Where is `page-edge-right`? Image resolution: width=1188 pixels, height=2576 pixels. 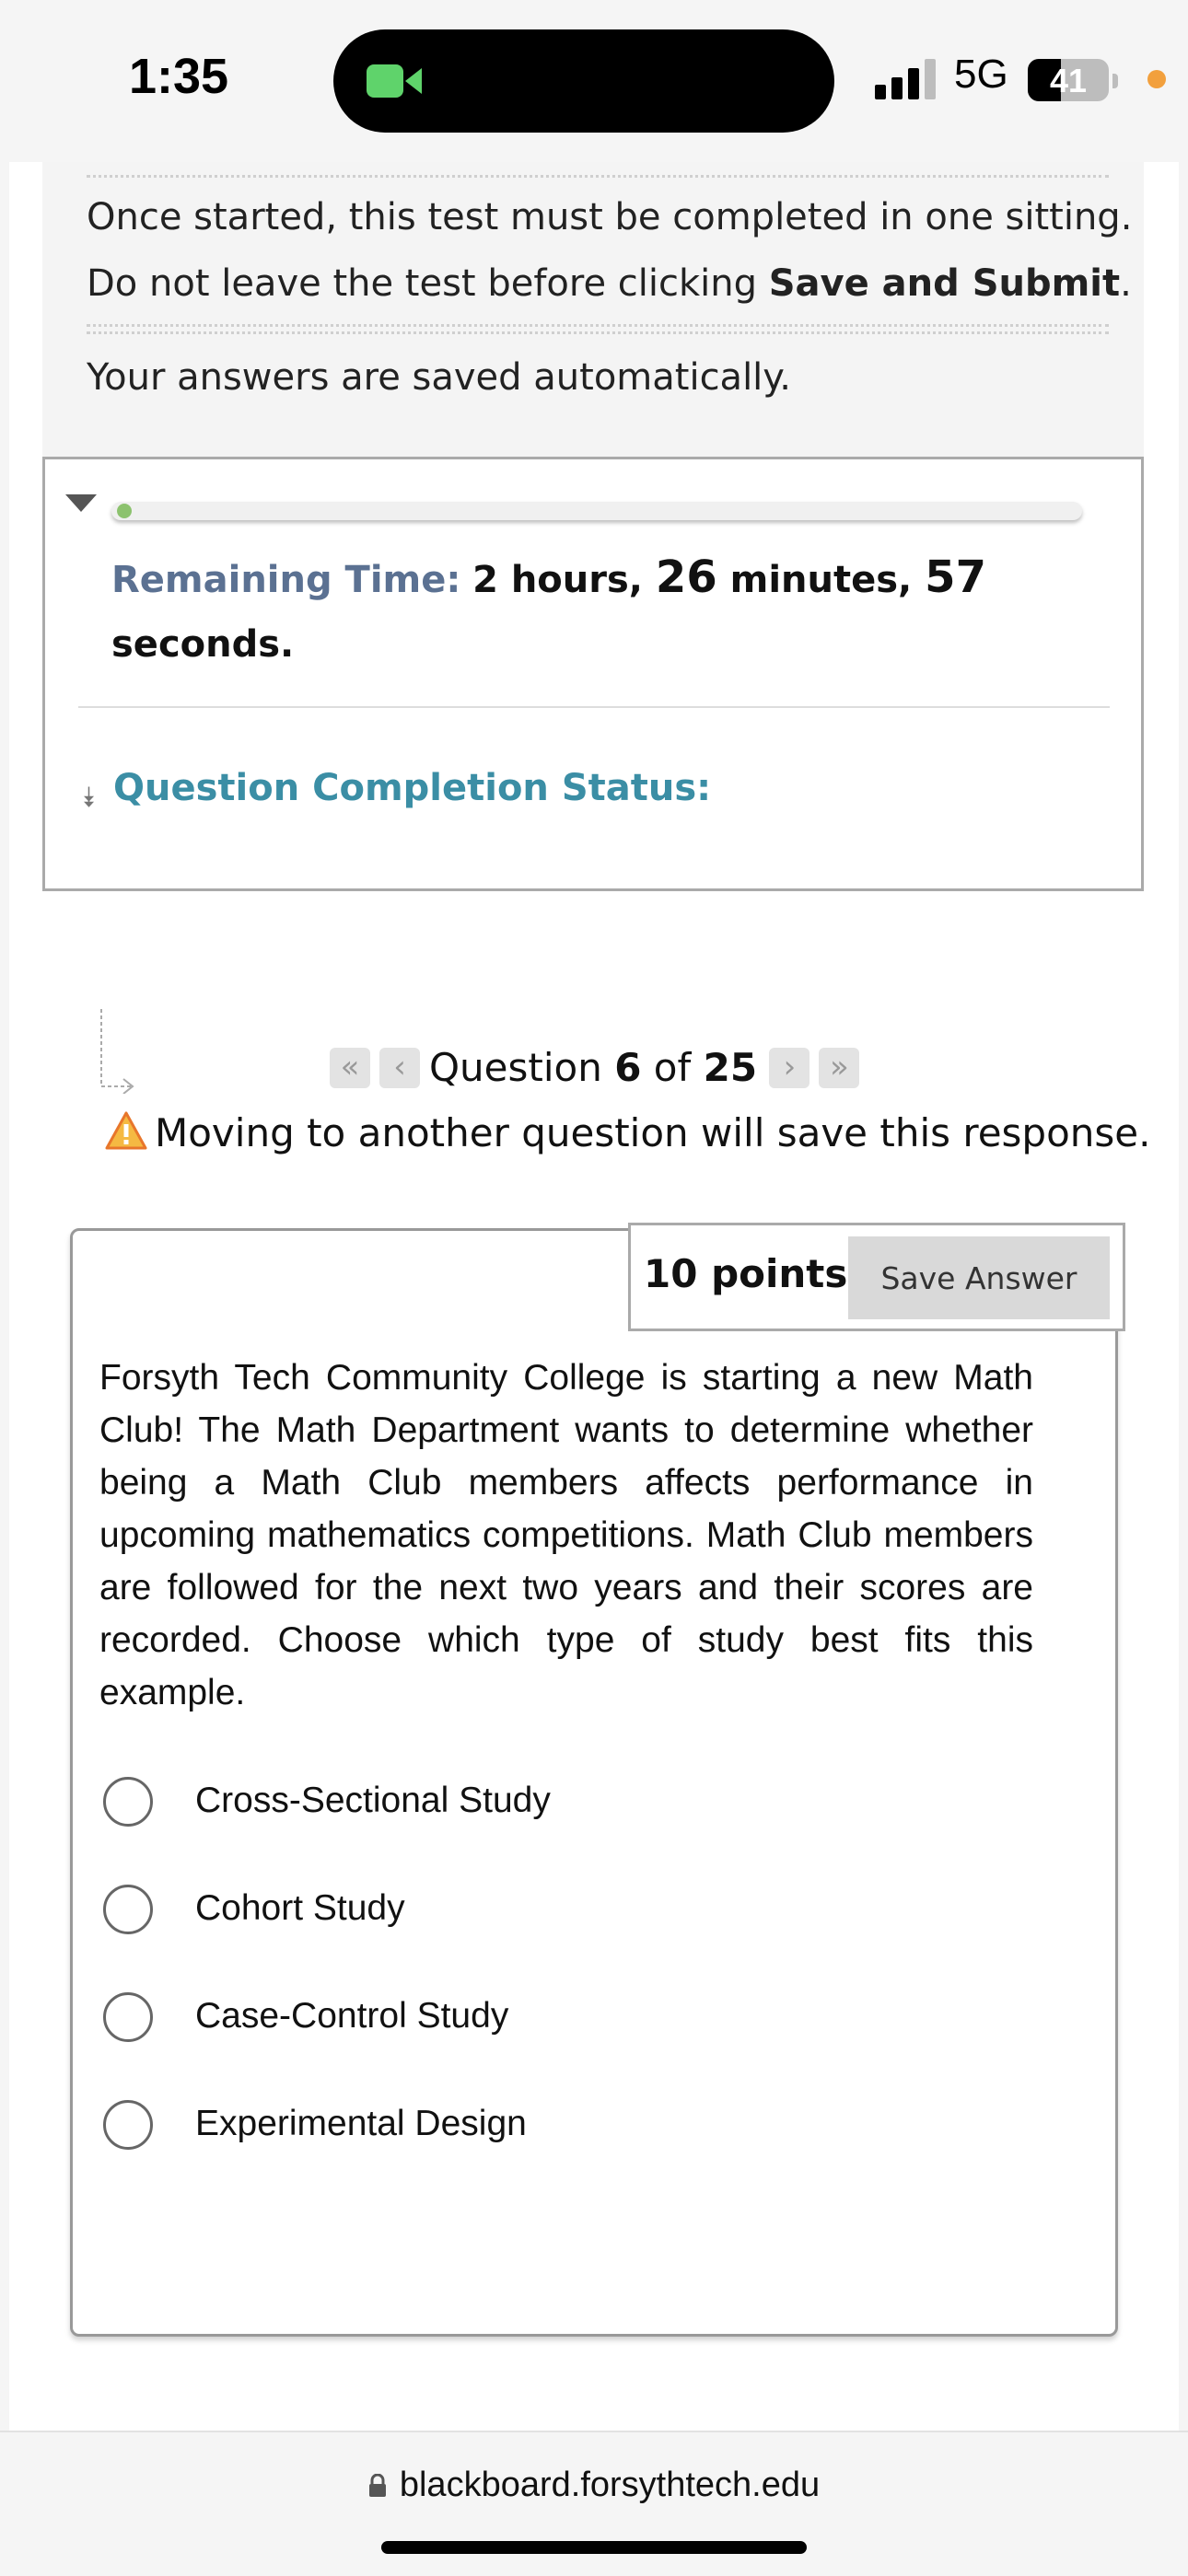 page-edge-right is located at coordinates (1183, 1296).